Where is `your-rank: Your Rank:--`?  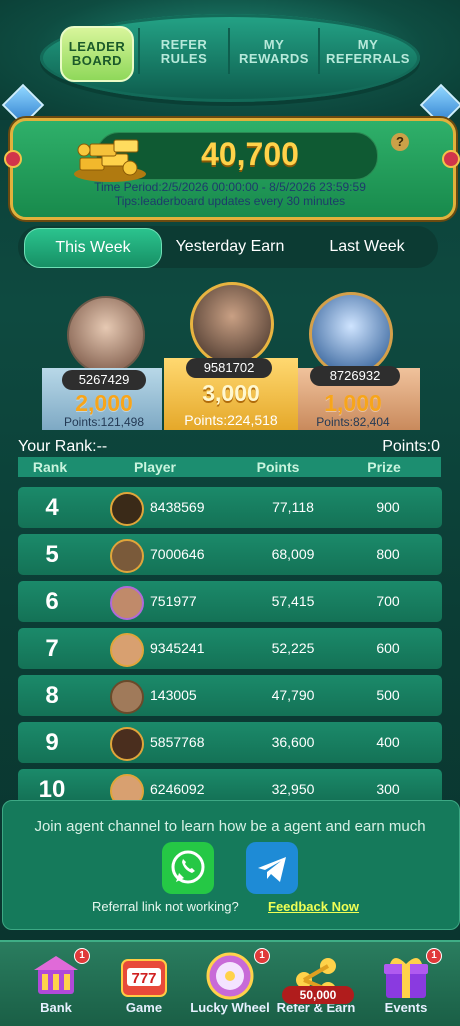 your-rank: Your Rank:-- is located at coordinates (63, 446).